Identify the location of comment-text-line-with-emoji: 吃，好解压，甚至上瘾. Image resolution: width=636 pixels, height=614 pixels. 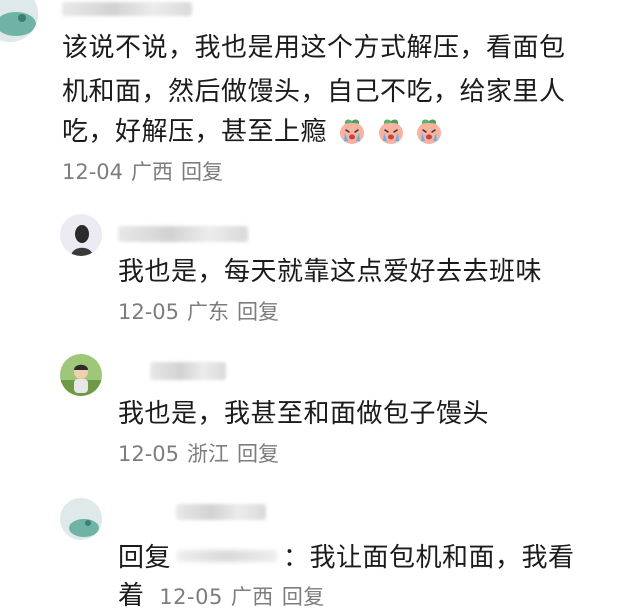
(252, 132).